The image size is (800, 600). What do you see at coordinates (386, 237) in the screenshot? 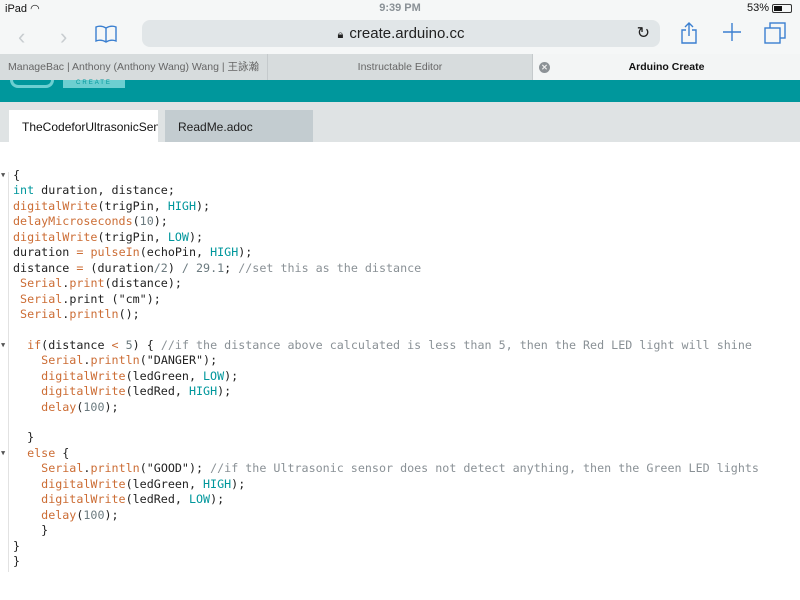
I see `code-line: digitalWrite(trigPin, LOW);` at bounding box center [386, 237].